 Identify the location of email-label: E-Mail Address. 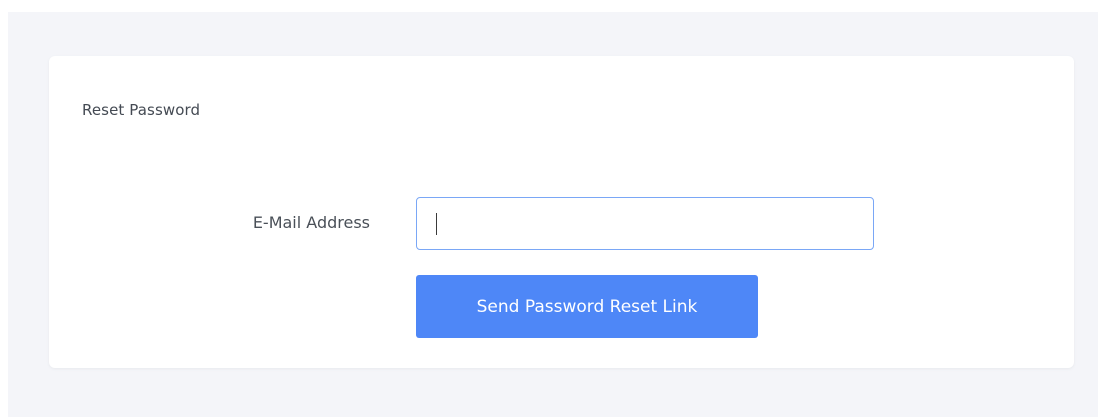
(311, 222).